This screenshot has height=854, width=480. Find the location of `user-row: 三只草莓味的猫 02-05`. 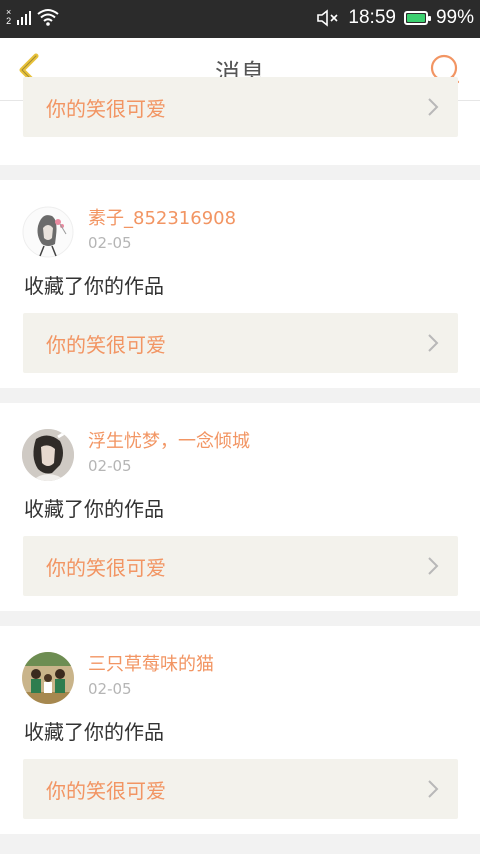

user-row: 三只草莓味的猫 02-05 is located at coordinates (118, 678).